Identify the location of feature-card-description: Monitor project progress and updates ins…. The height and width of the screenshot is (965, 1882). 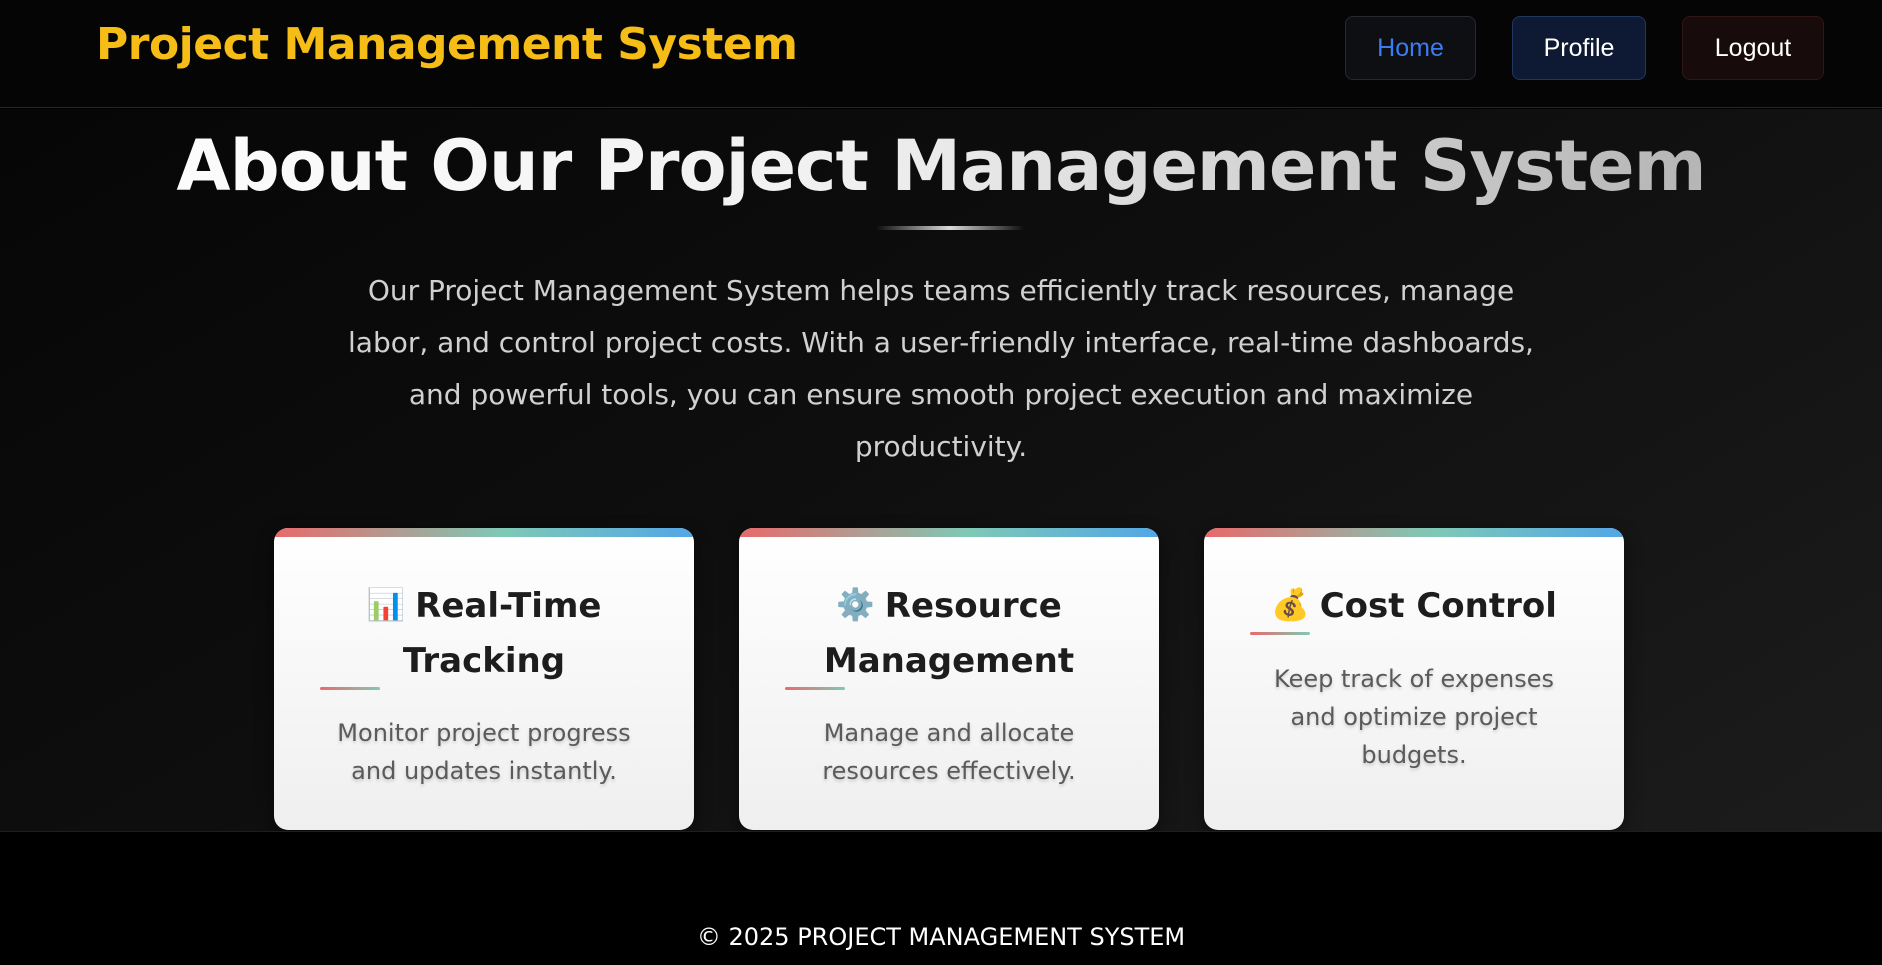
(484, 752).